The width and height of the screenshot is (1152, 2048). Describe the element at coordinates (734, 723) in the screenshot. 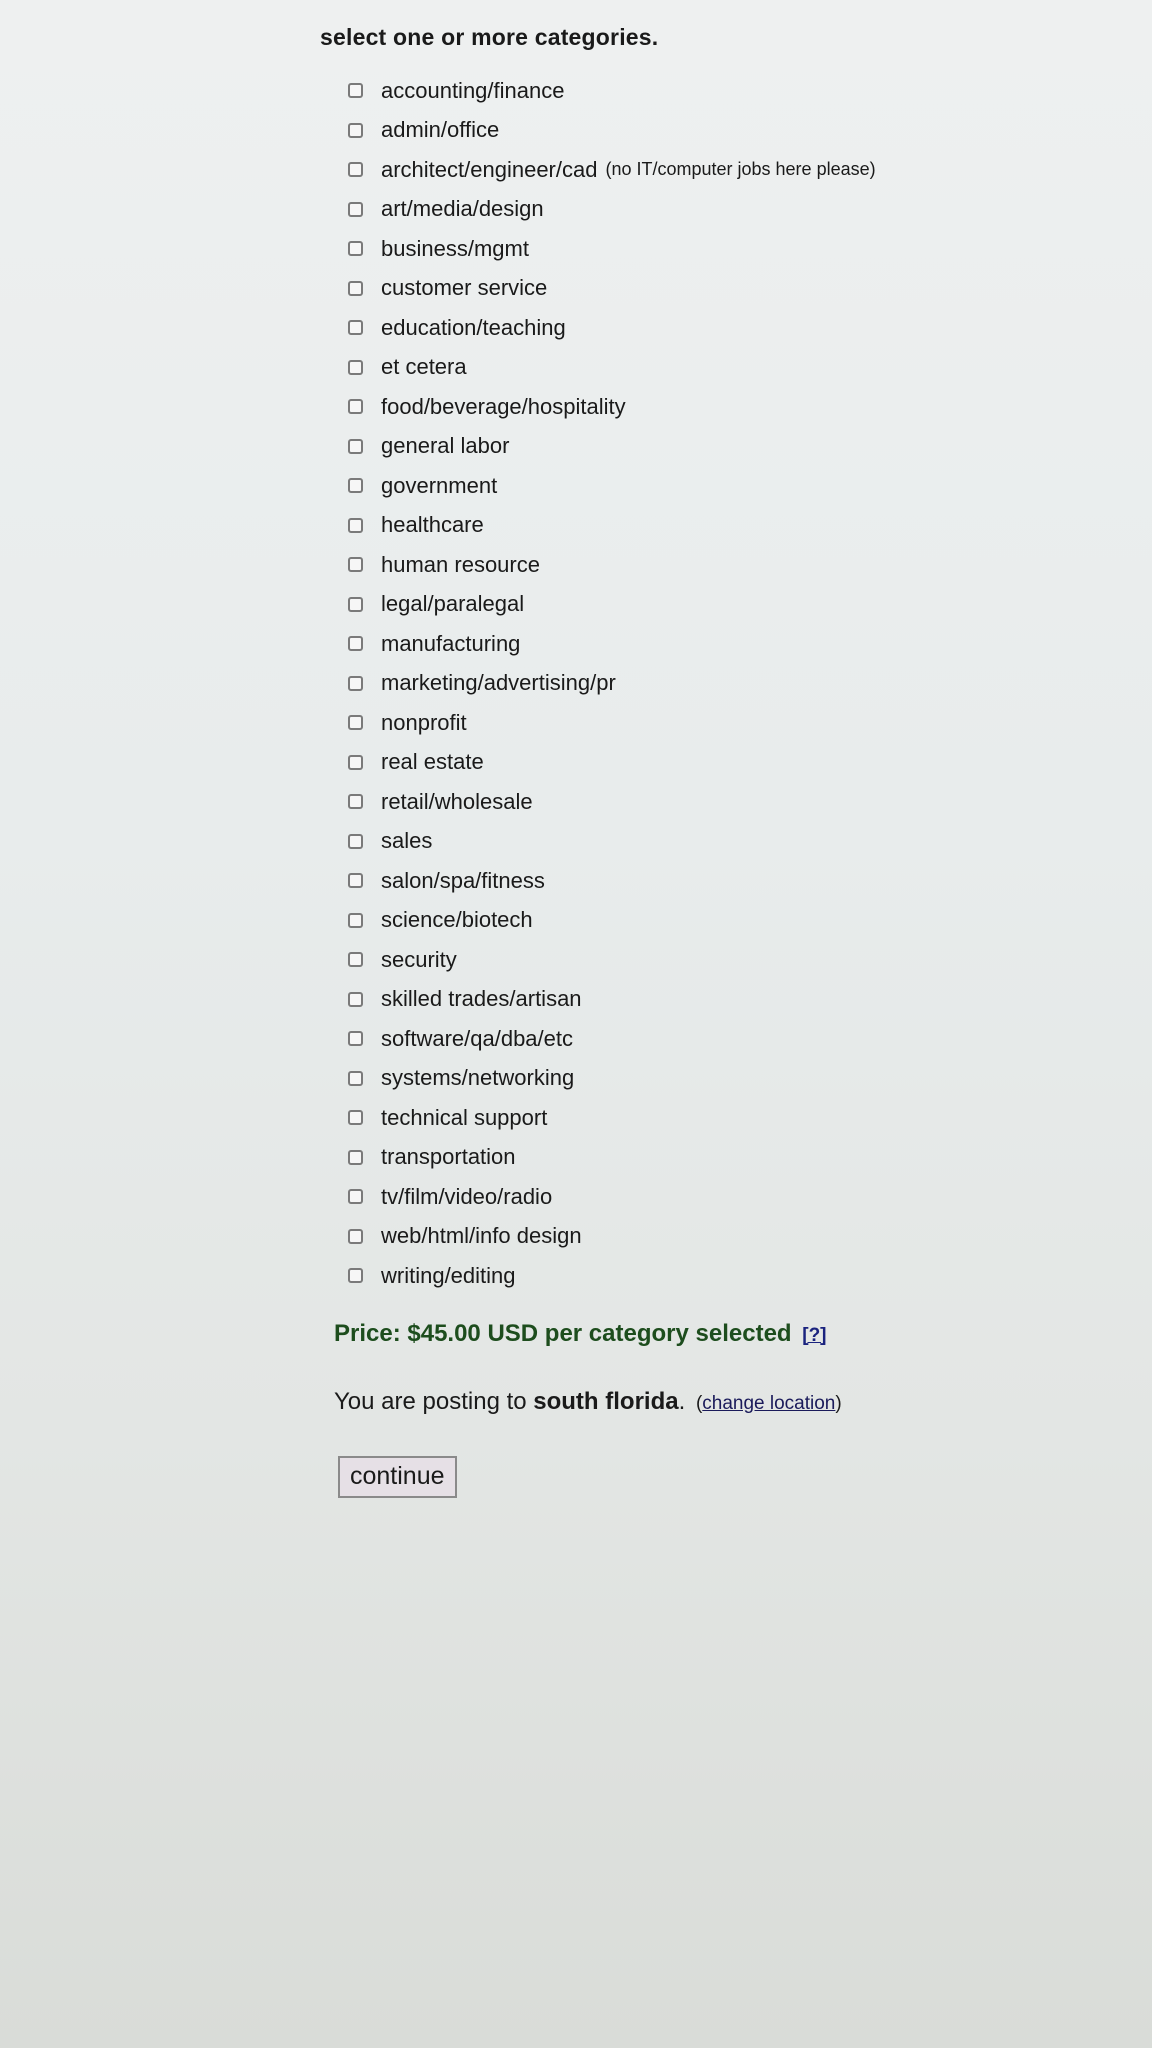

I see `category-item: nonprofit` at that location.